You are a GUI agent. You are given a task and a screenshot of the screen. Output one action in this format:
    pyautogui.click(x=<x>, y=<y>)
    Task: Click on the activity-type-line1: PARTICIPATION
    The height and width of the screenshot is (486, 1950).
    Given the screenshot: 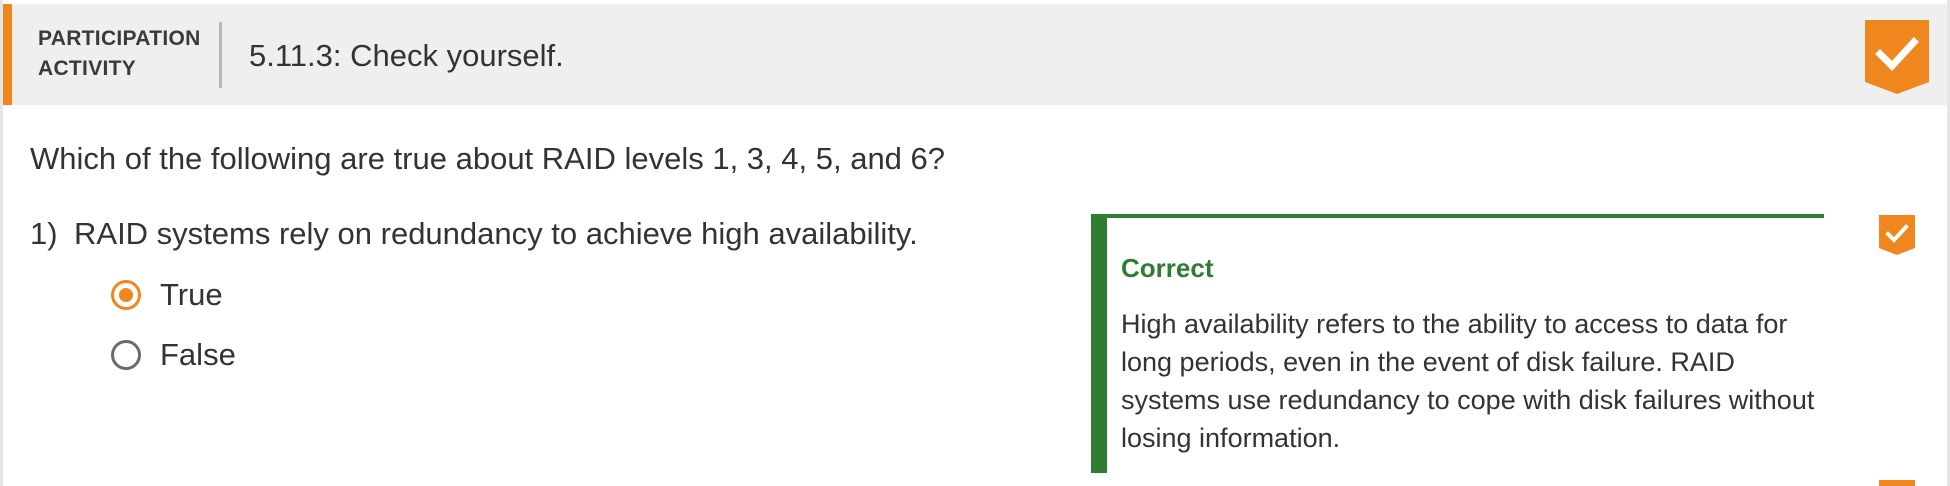 What is the action you would take?
    pyautogui.click(x=119, y=38)
    